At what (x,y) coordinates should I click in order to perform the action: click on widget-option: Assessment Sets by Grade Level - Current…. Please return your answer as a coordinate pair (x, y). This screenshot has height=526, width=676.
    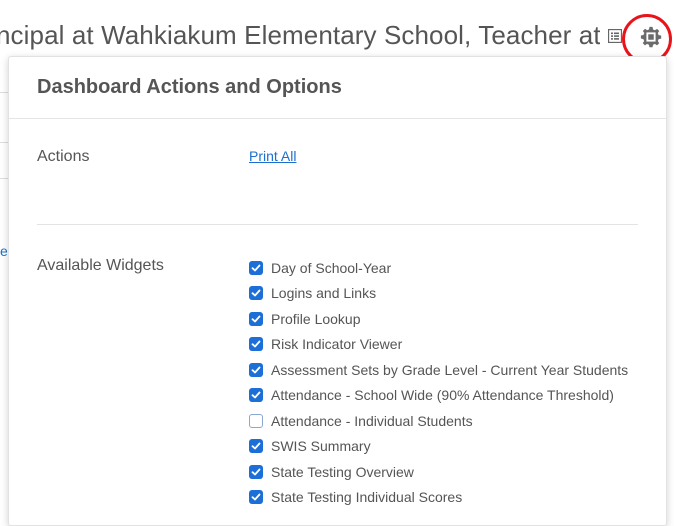
    Looking at the image, I should click on (438, 370).